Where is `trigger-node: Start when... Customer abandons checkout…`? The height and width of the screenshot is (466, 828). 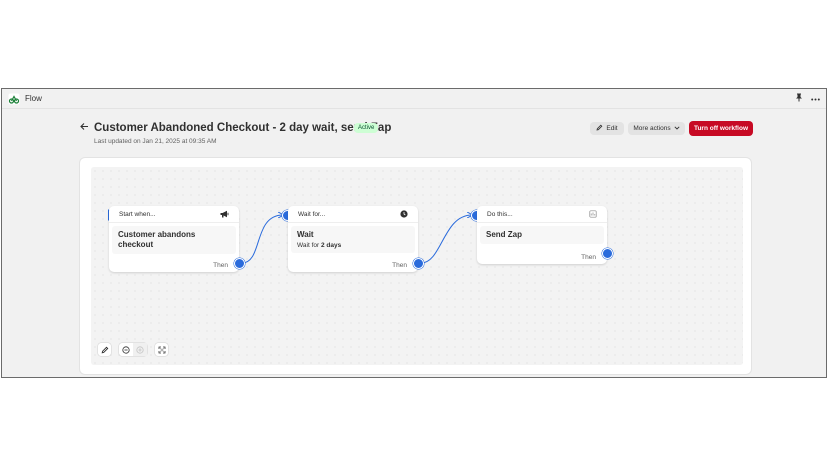
trigger-node: Start when... Customer abandons checkout… is located at coordinates (174, 239).